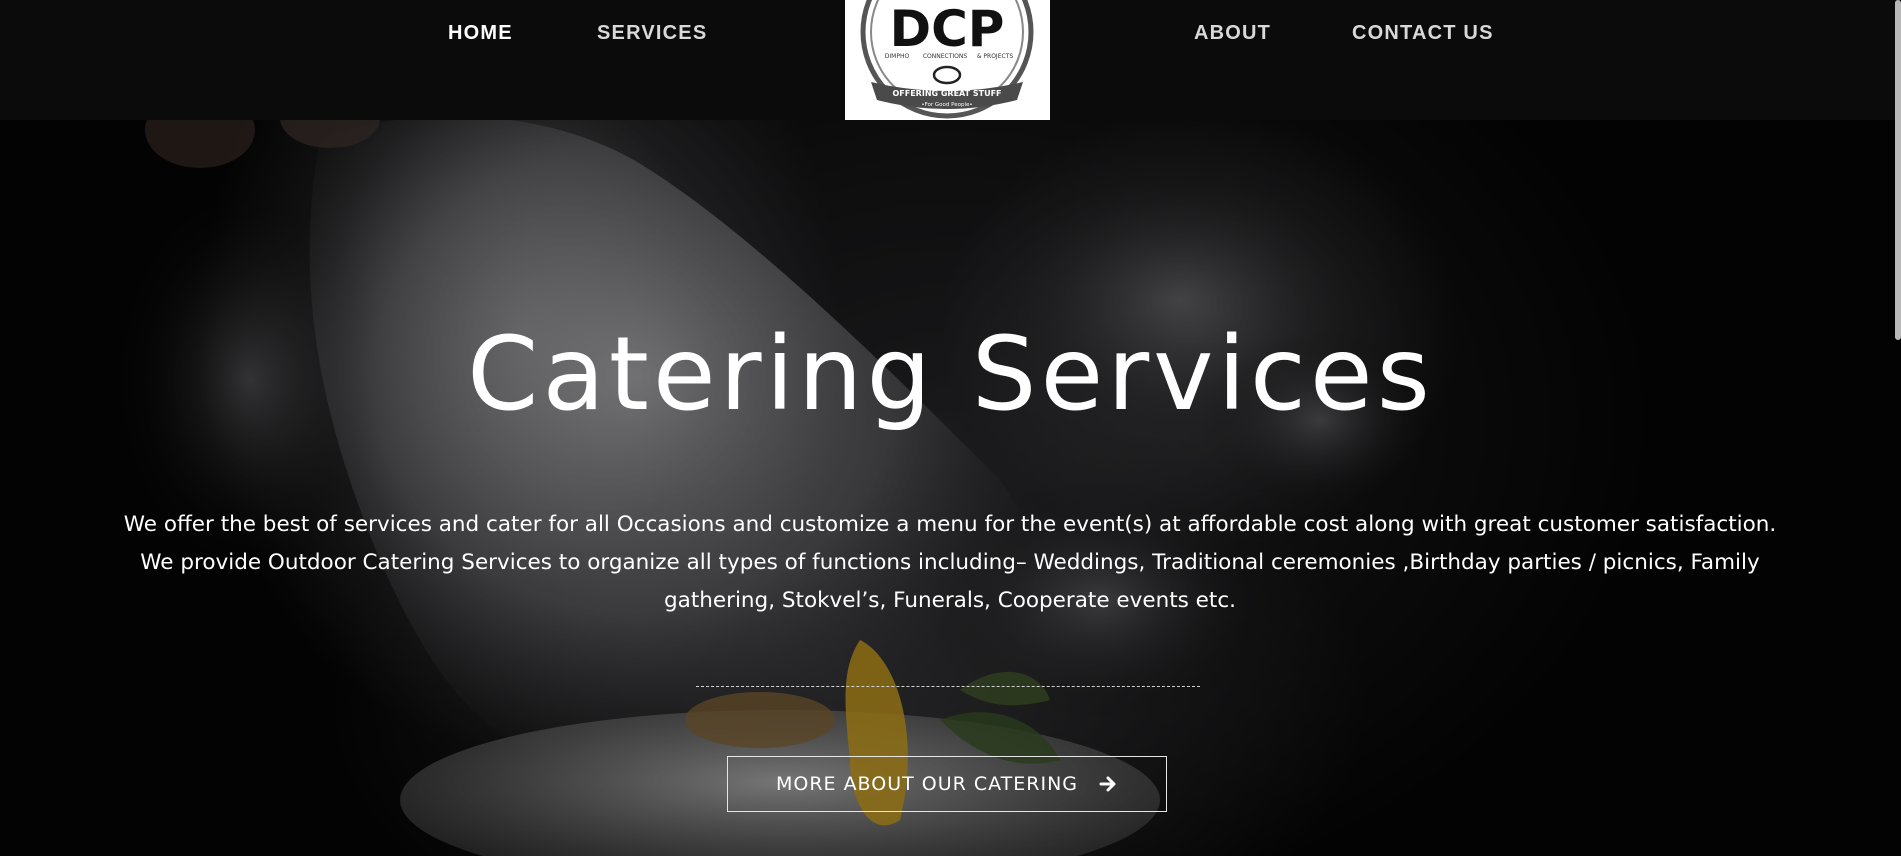 This screenshot has width=1901, height=856. Describe the element at coordinates (995, 56) in the screenshot. I see `logo-sub-label-3: & PROJECTS` at that location.